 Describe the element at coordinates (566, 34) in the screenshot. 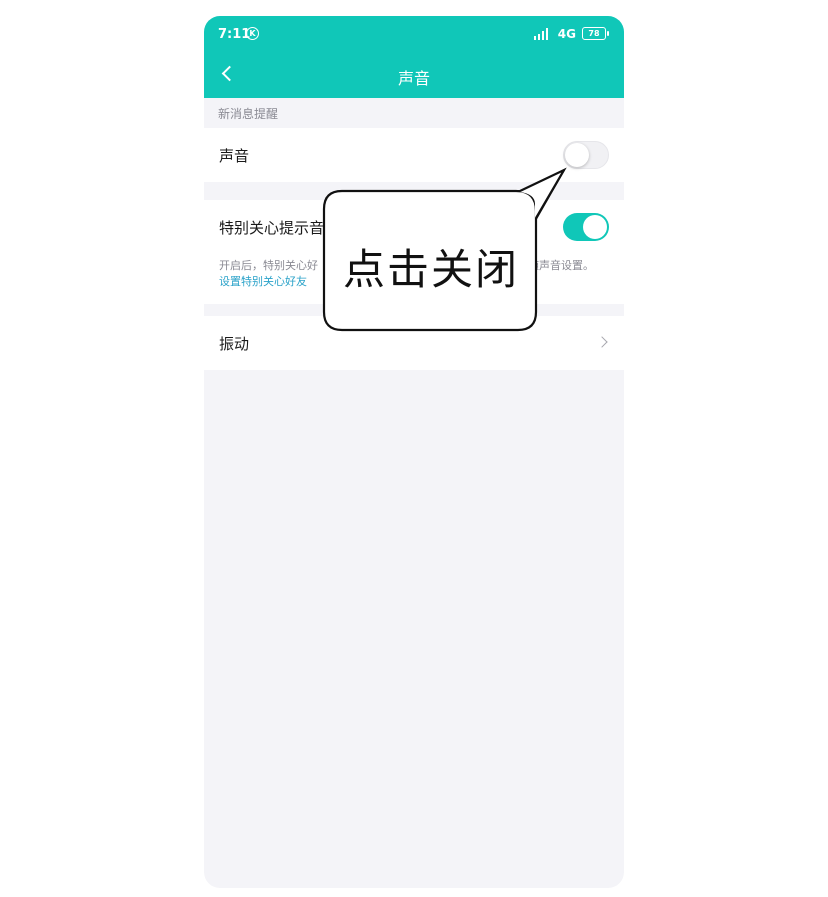

I see `network-type: 4G` at that location.